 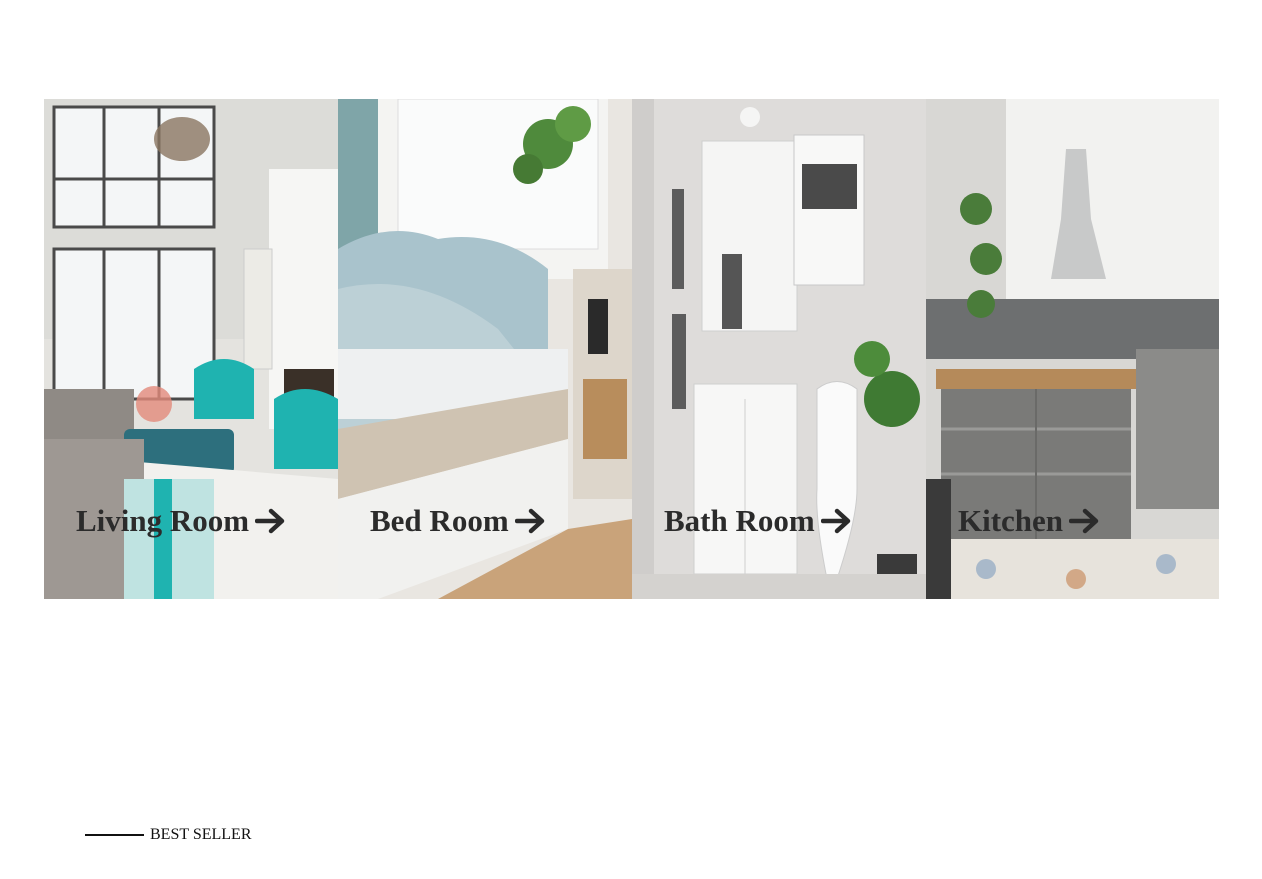 What do you see at coordinates (779, 349) in the screenshot?
I see `category-card-bath-room: Bath Room` at bounding box center [779, 349].